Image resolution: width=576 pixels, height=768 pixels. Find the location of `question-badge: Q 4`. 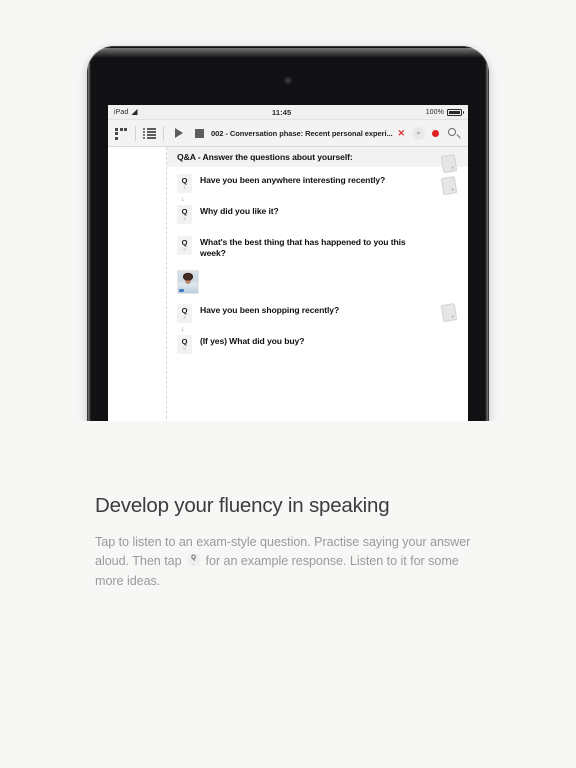

question-badge: Q 4 is located at coordinates (184, 313).